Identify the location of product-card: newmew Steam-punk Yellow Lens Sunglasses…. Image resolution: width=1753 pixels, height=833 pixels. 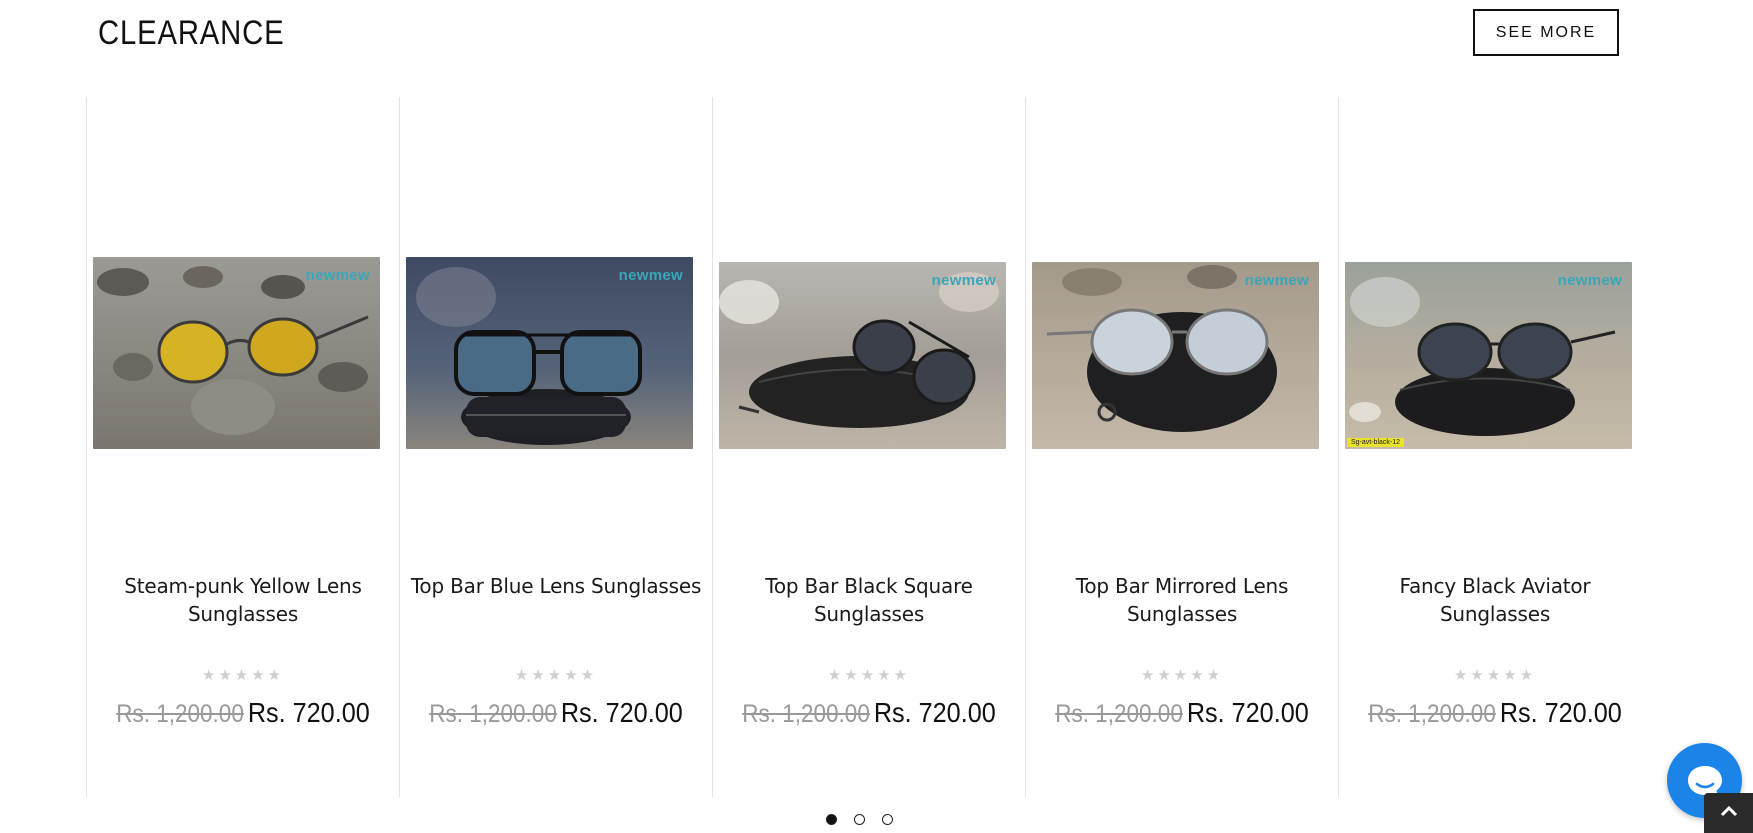
(242, 447).